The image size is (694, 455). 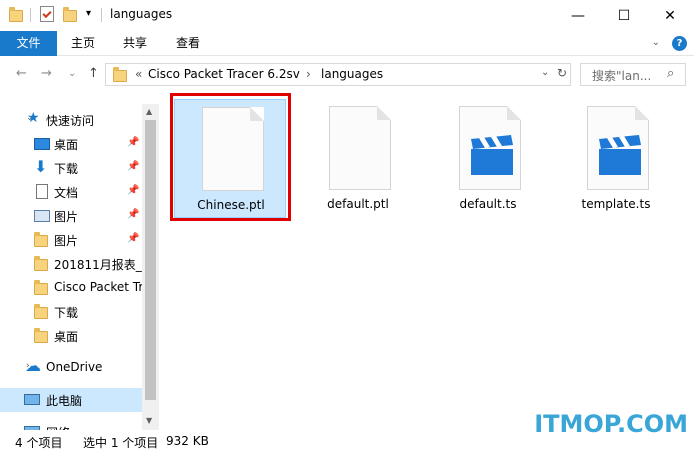 I want to click on sidebar-item-downloads: ⬇ 下载 📌, so click(x=71, y=168).